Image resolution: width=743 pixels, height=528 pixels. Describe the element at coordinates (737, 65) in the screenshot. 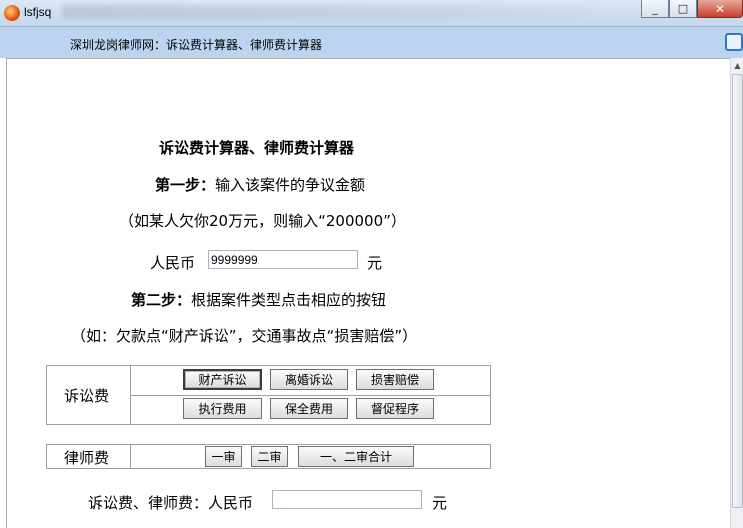

I see `scroll-up-icon: ▲` at that location.